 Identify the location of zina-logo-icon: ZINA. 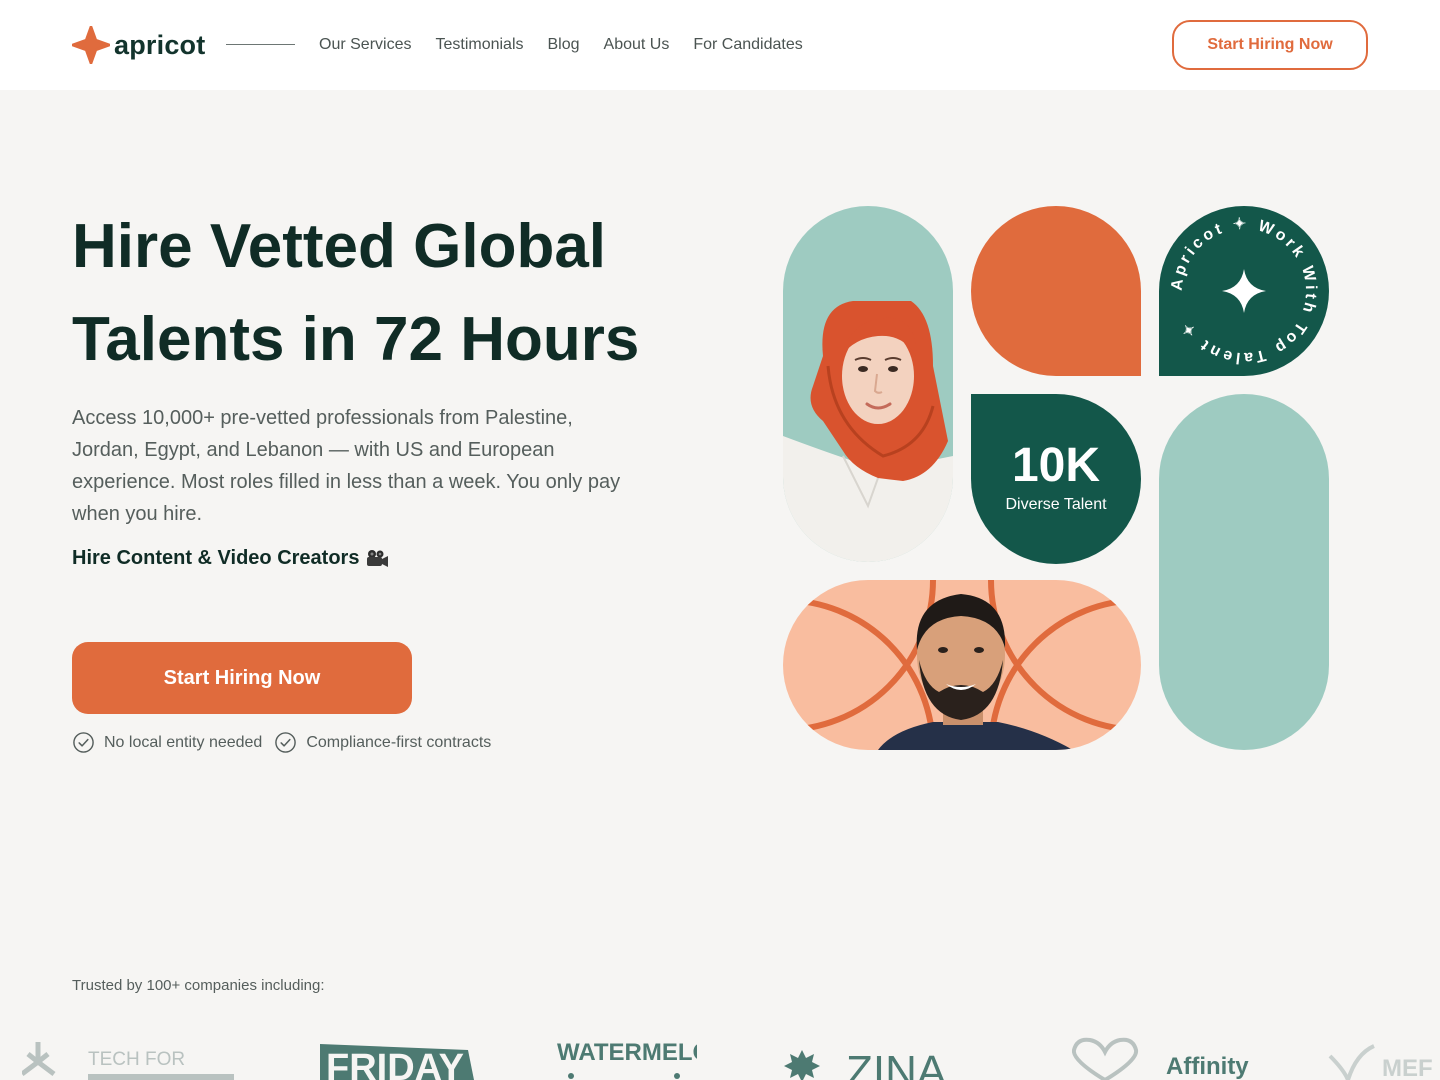
(865, 1063).